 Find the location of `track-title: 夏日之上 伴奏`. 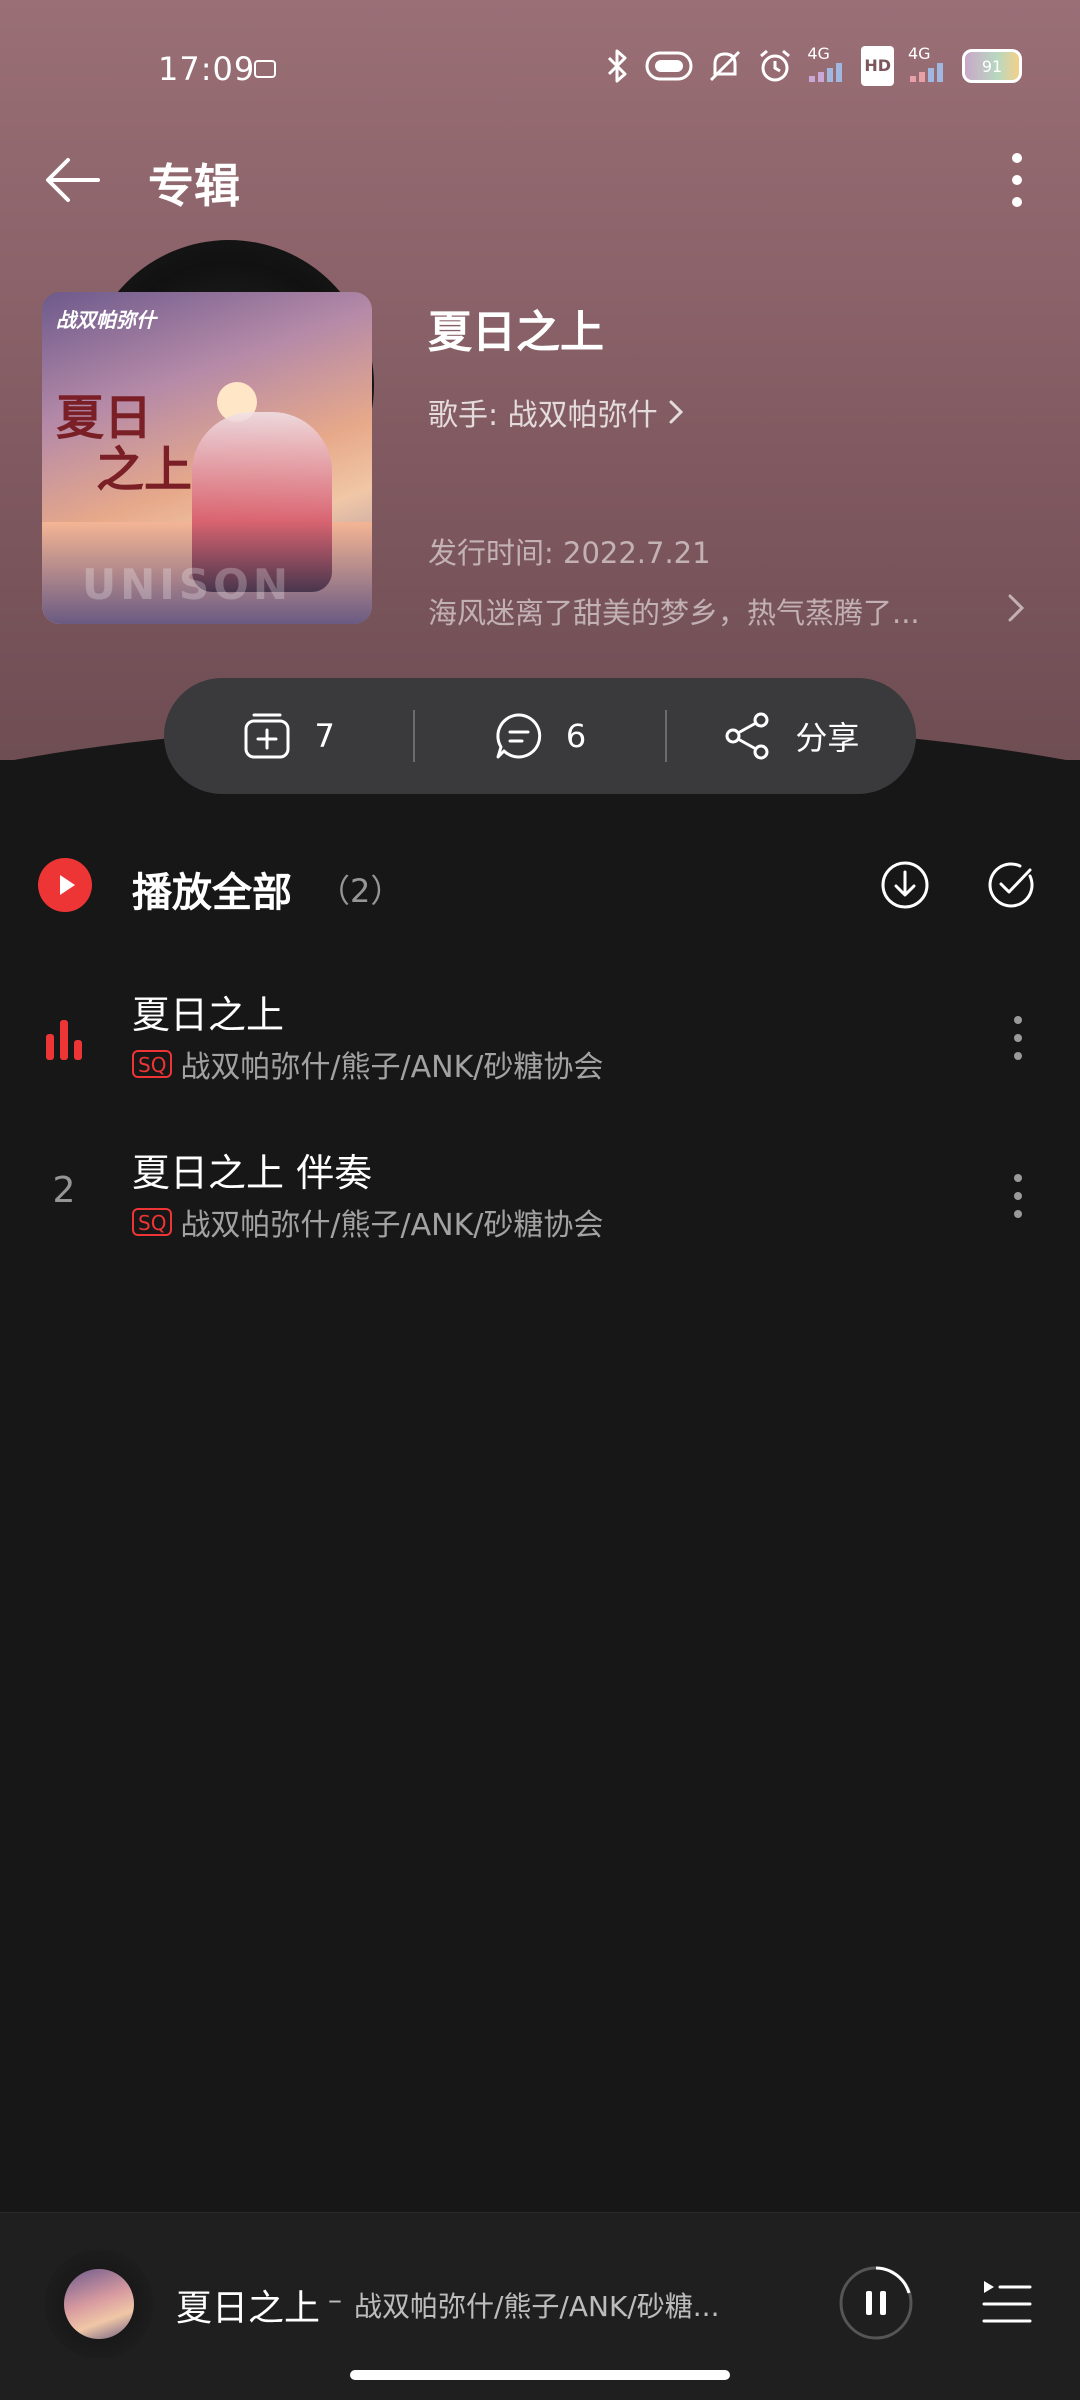

track-title: 夏日之上 伴奏 is located at coordinates (252, 1173).